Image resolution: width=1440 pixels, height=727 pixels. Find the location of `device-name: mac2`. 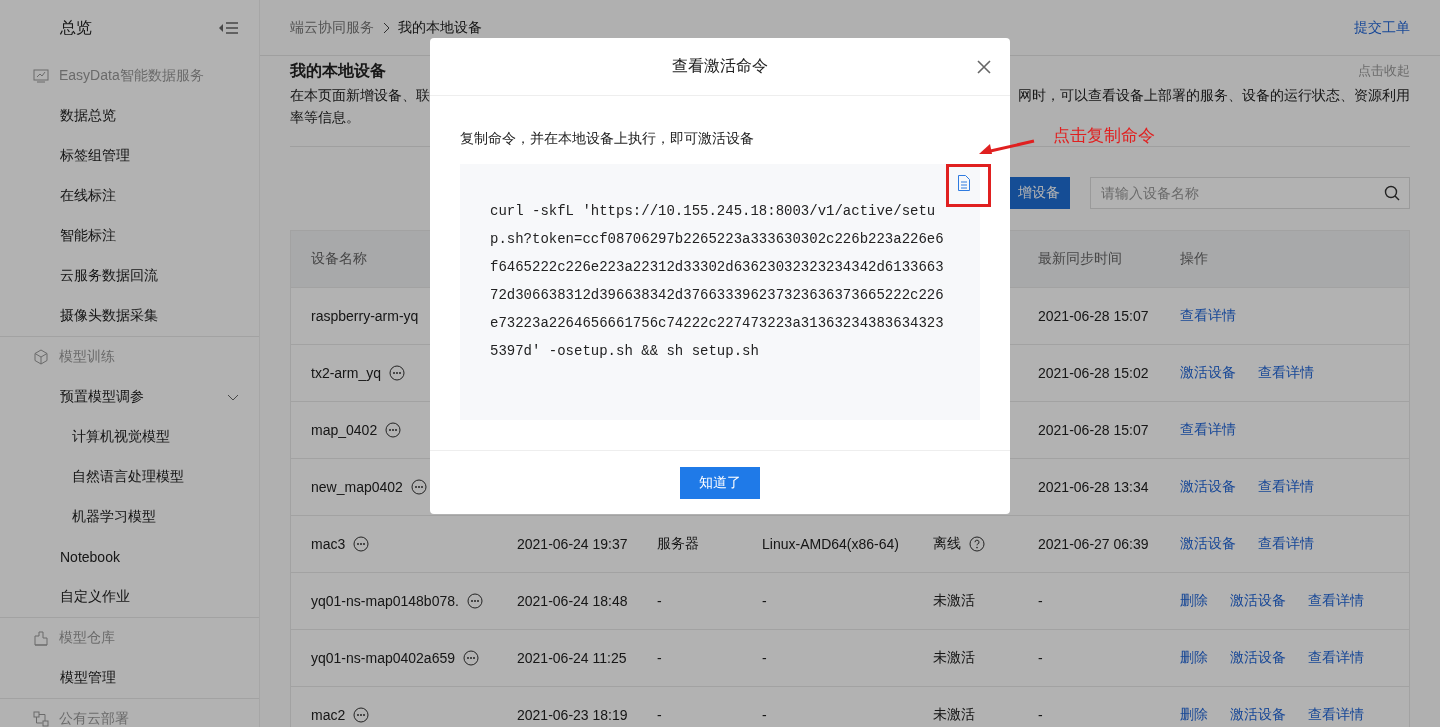

device-name: mac2 is located at coordinates (328, 715).